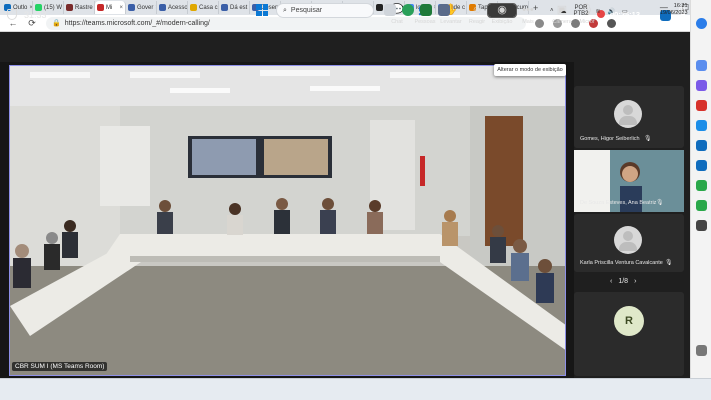 The width and height of the screenshot is (711, 400). I want to click on games-icon, so click(701, 125).